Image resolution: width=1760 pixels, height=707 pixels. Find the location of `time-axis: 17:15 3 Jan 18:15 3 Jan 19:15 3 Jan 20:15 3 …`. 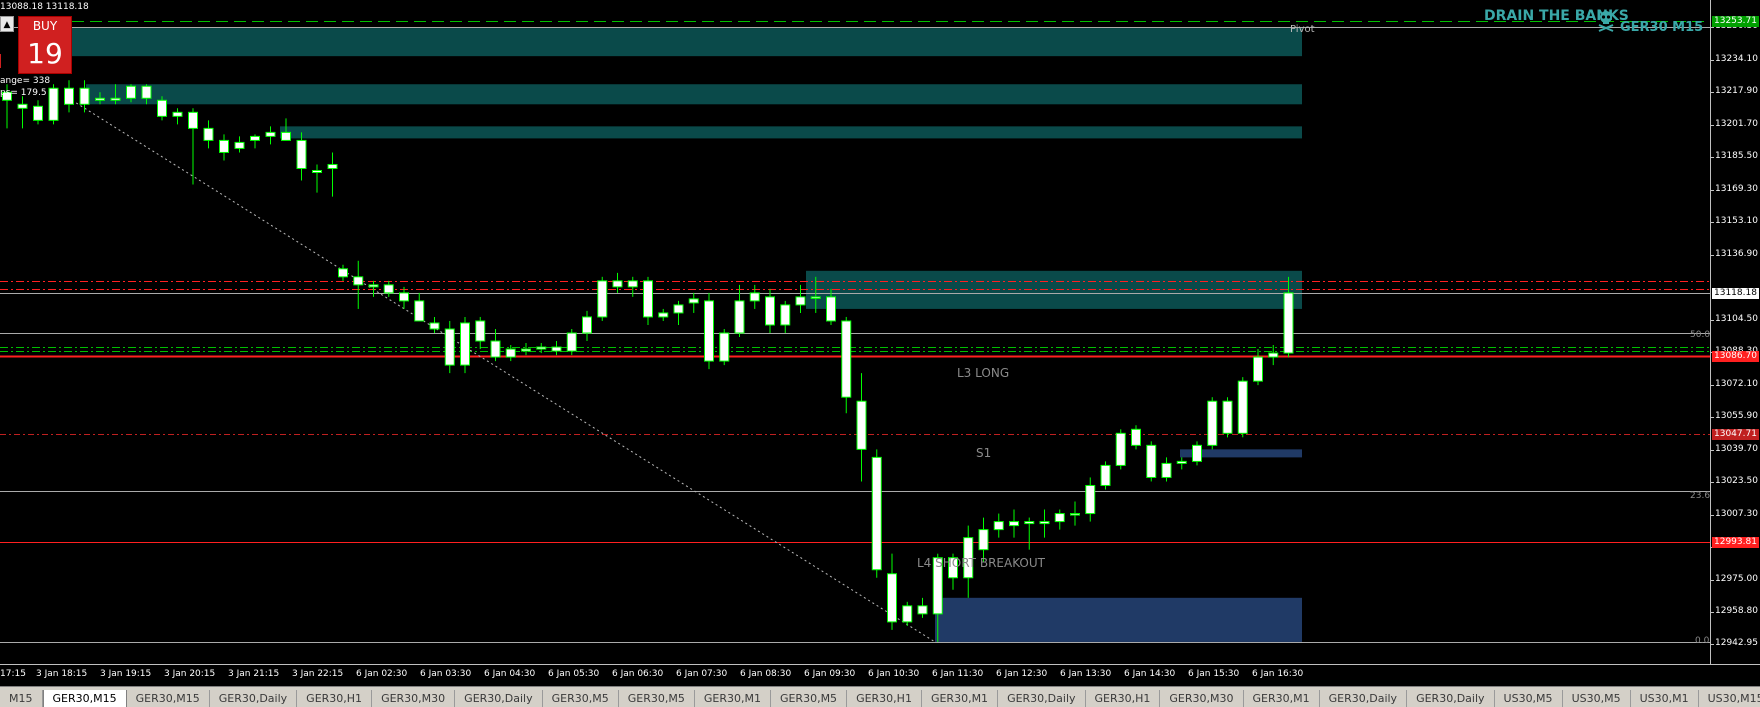

time-axis: 17:15 3 Jan 18:15 3 Jan 19:15 3 Jan 20:15 3 … is located at coordinates (880, 675).